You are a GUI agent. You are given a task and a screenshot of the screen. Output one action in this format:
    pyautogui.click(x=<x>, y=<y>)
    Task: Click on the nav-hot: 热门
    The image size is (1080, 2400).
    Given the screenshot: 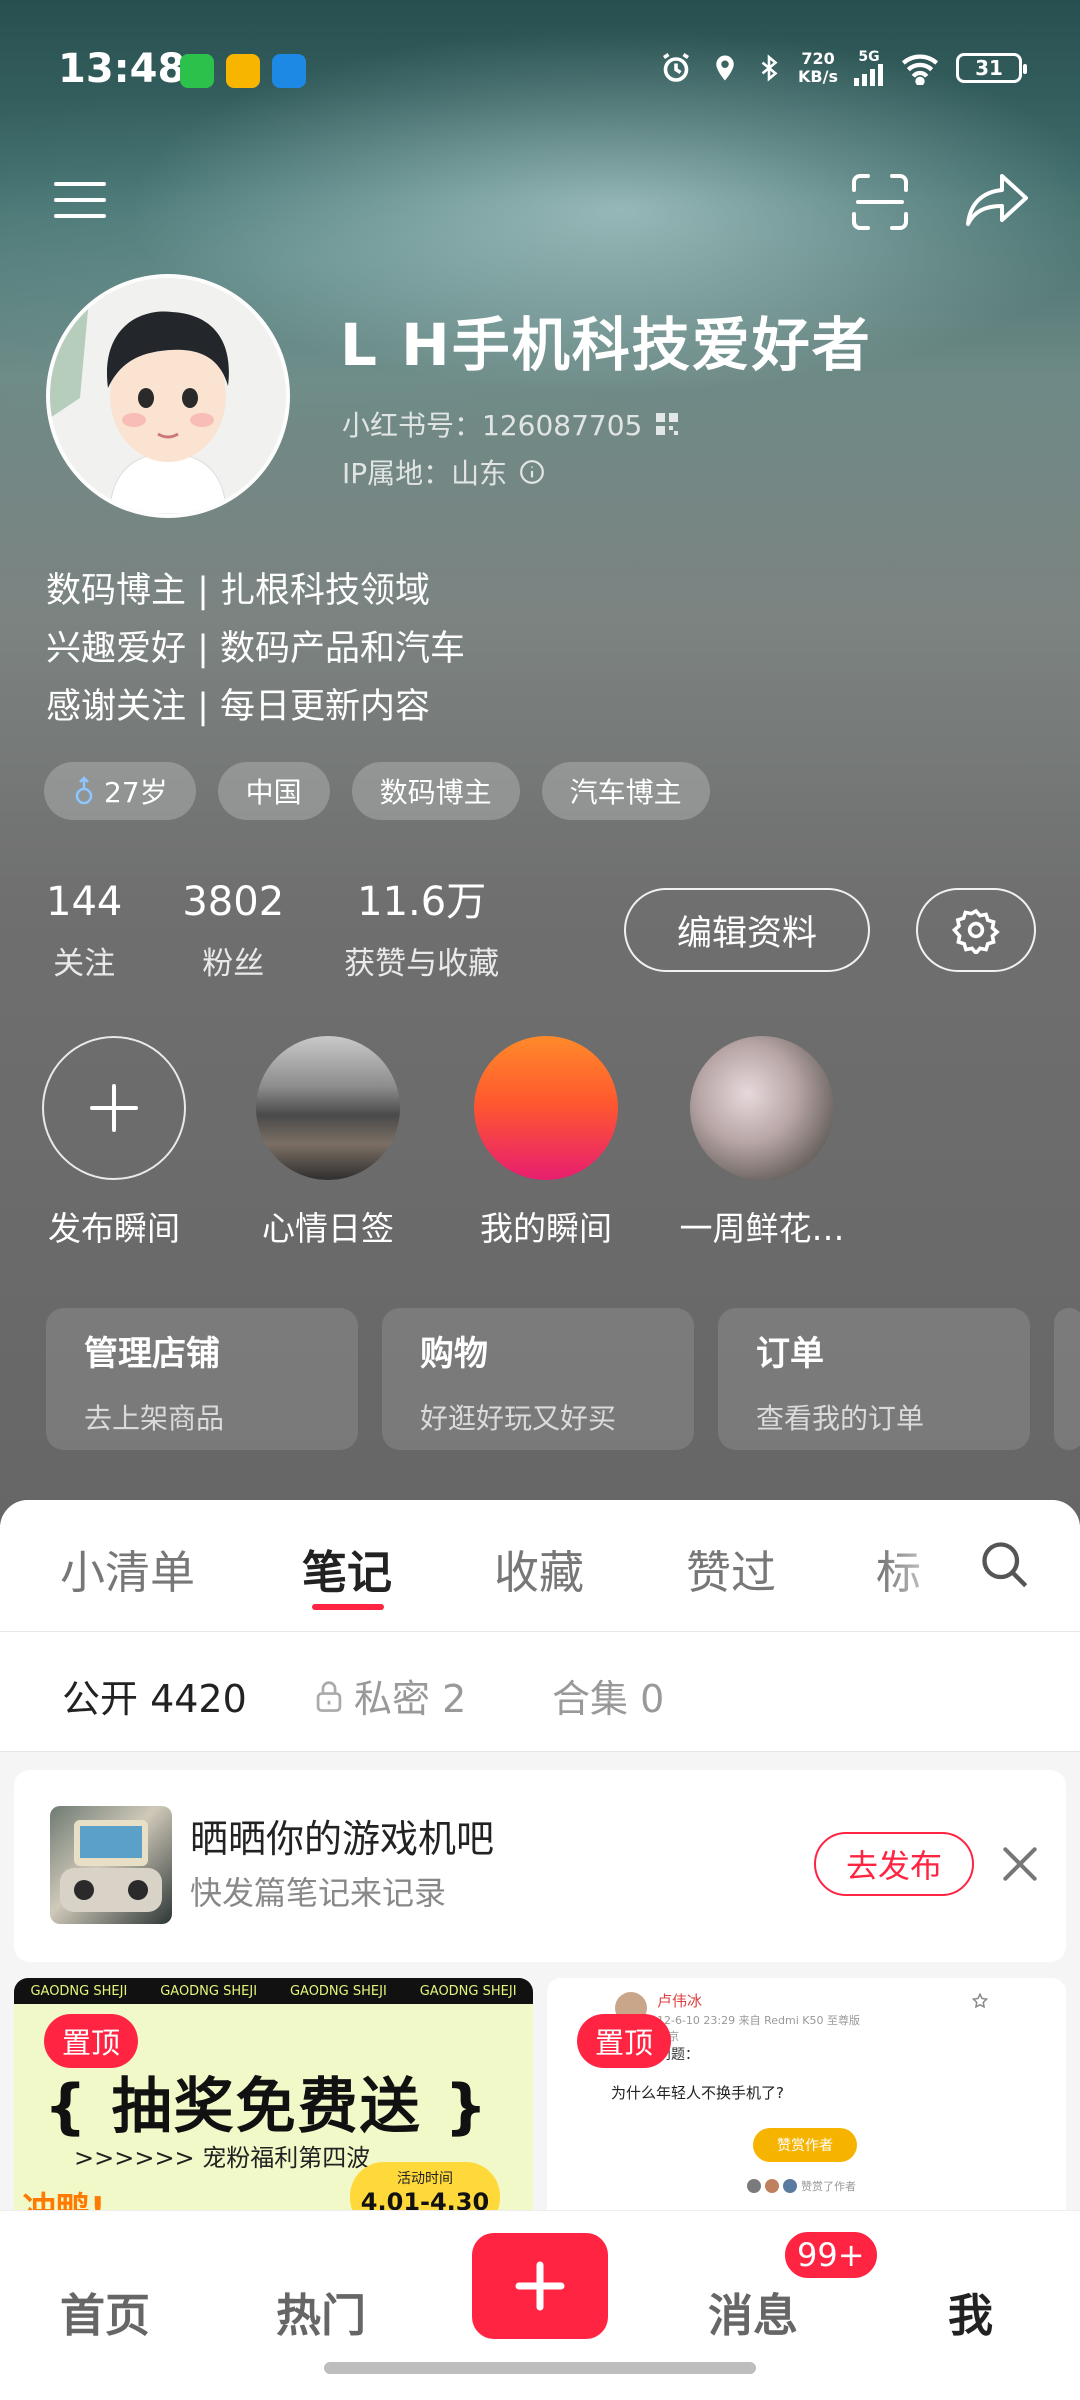 What is the action you would take?
    pyautogui.click(x=321, y=2311)
    